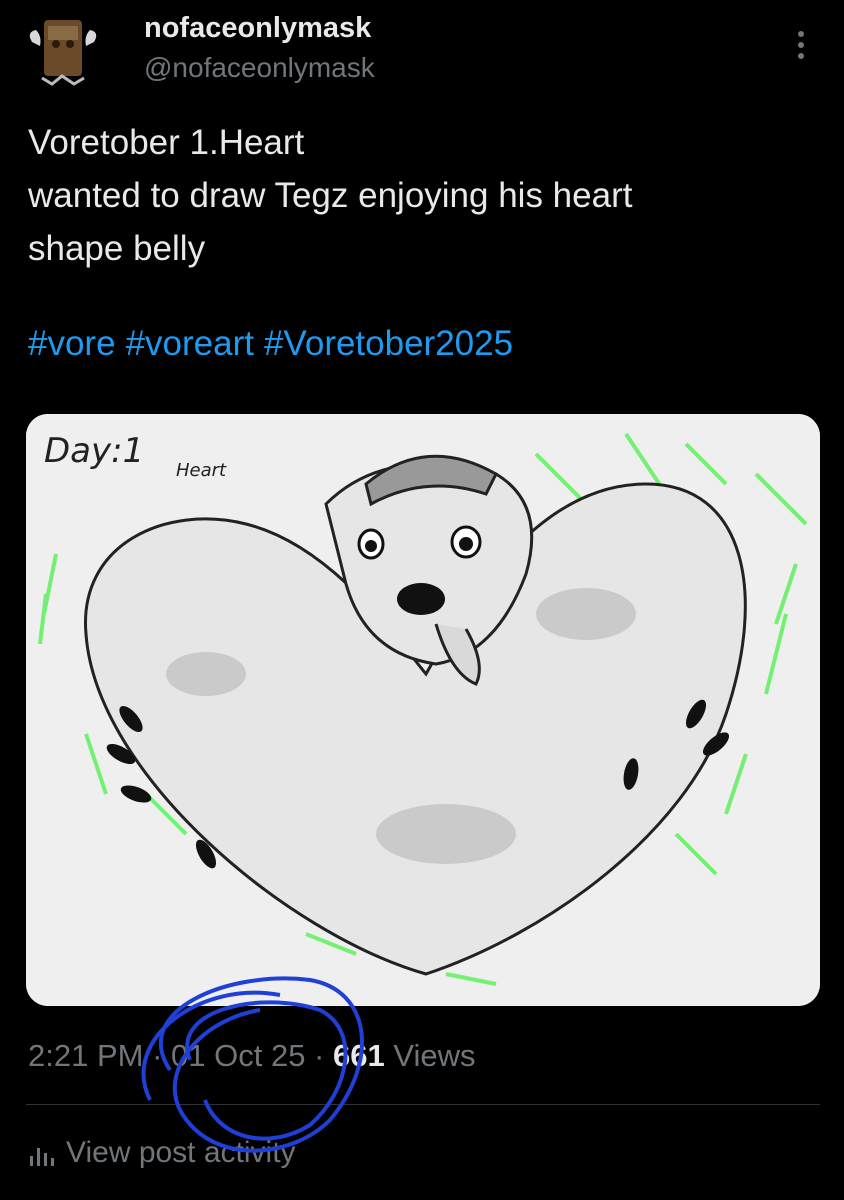 Image resolution: width=844 pixels, height=1200 pixels. Describe the element at coordinates (422, 50) in the screenshot. I see `post-header: nofaceonlymask @nofaceonlymask` at that location.